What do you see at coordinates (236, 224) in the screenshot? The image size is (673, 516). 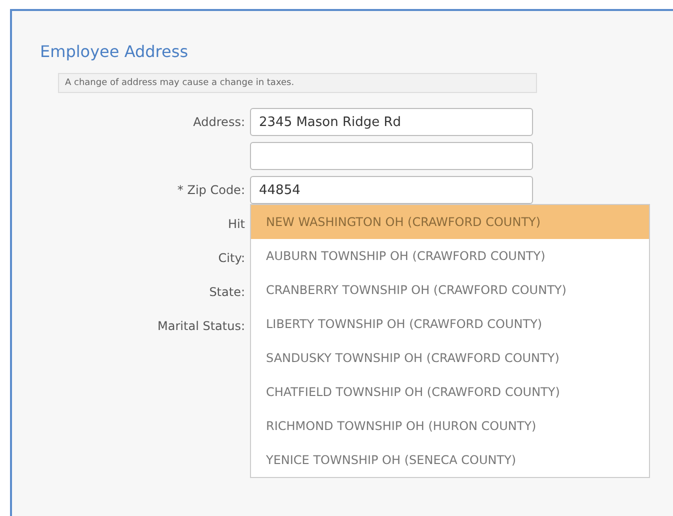 I see `field-label: Hit` at bounding box center [236, 224].